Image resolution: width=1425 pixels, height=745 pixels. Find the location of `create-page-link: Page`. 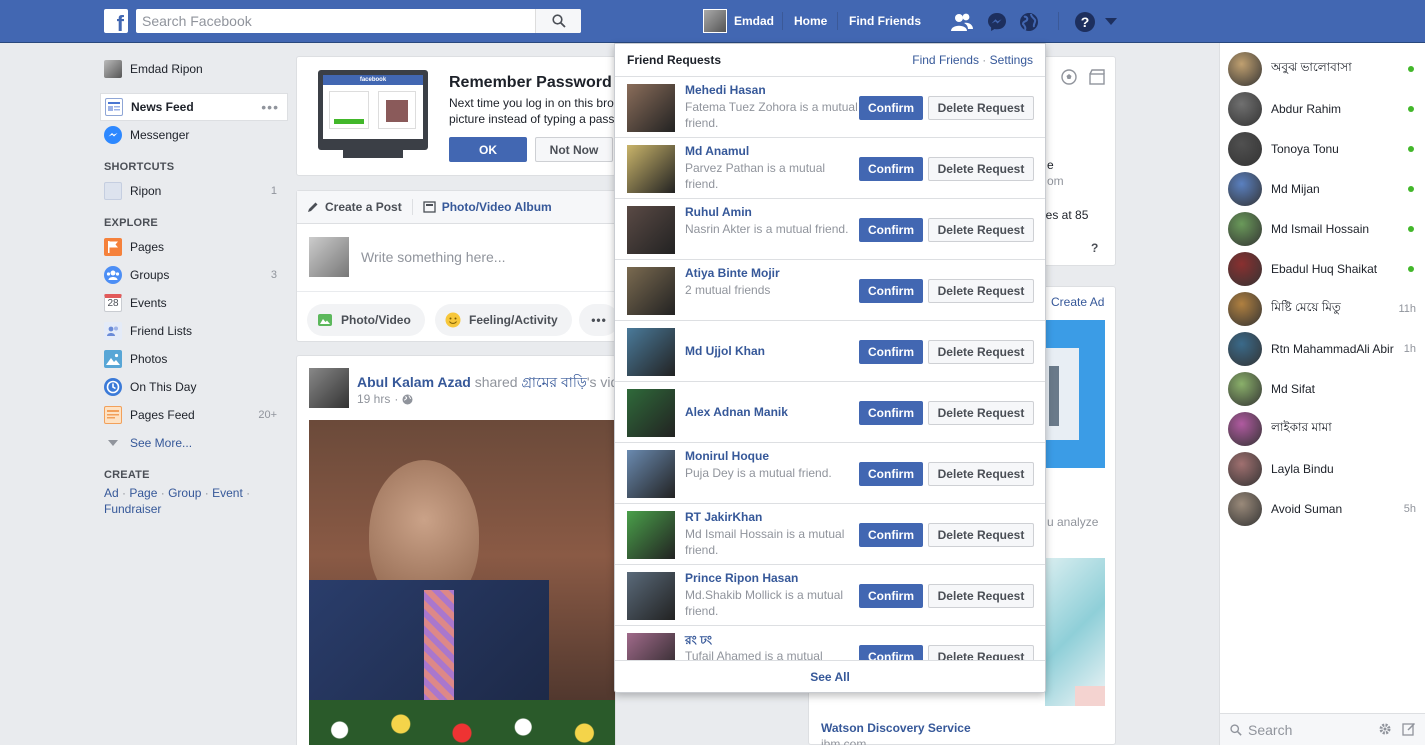

create-page-link: Page is located at coordinates (143, 493).